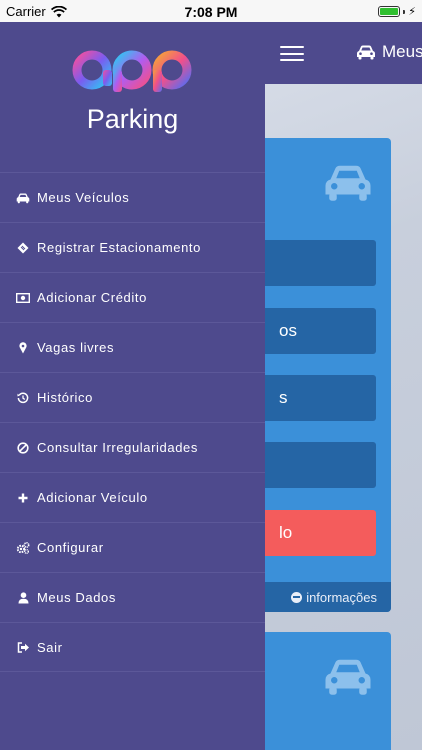  What do you see at coordinates (402, 51) in the screenshot?
I see `page-title-label: Meus` at bounding box center [402, 51].